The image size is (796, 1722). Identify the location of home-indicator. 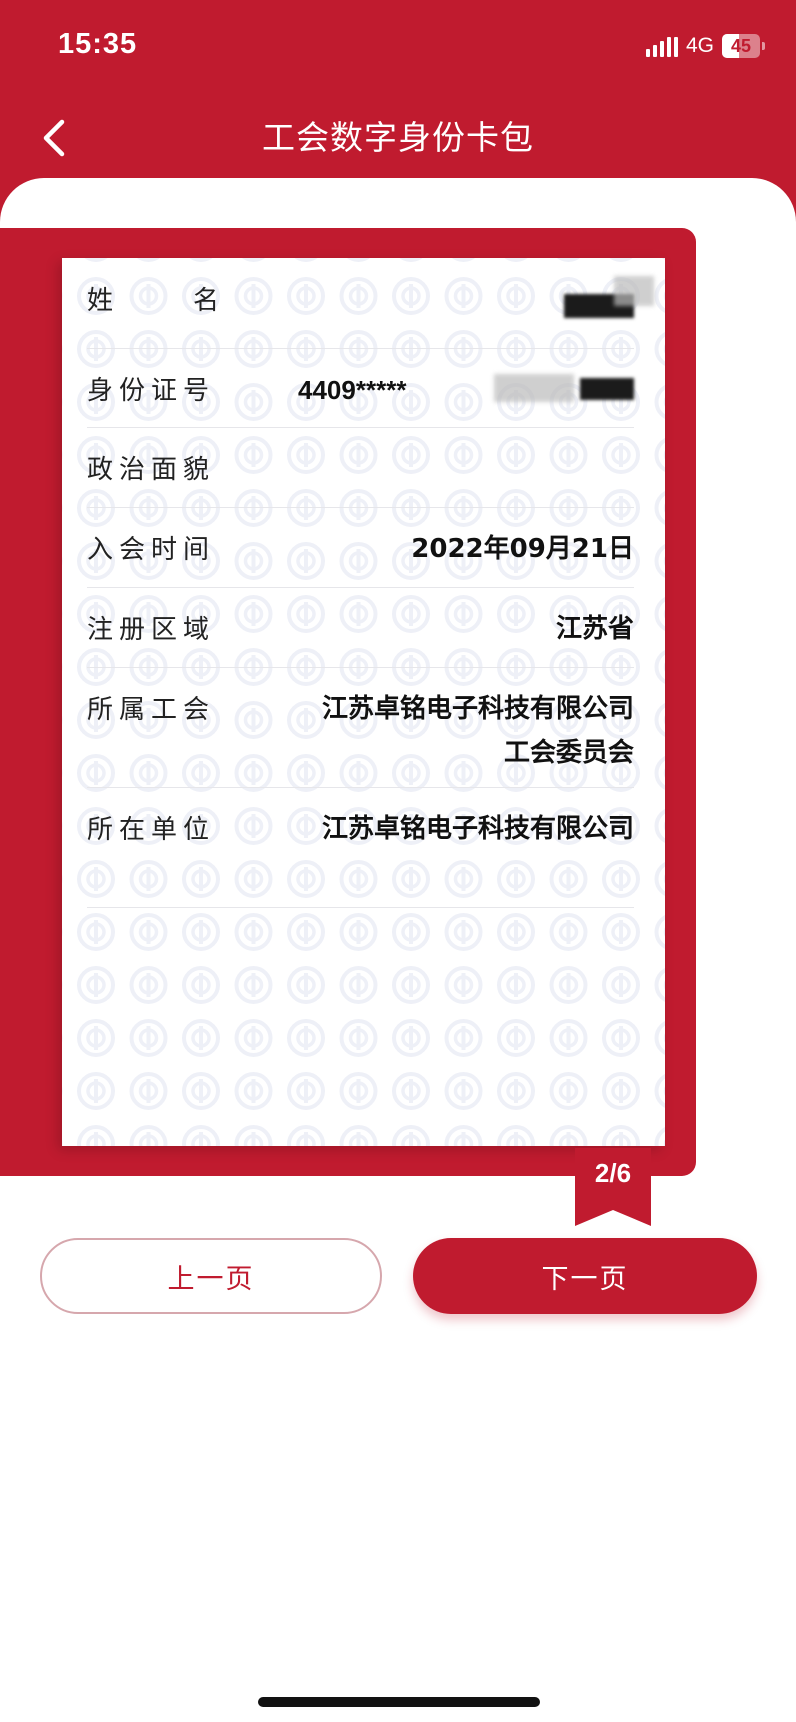
(399, 1702).